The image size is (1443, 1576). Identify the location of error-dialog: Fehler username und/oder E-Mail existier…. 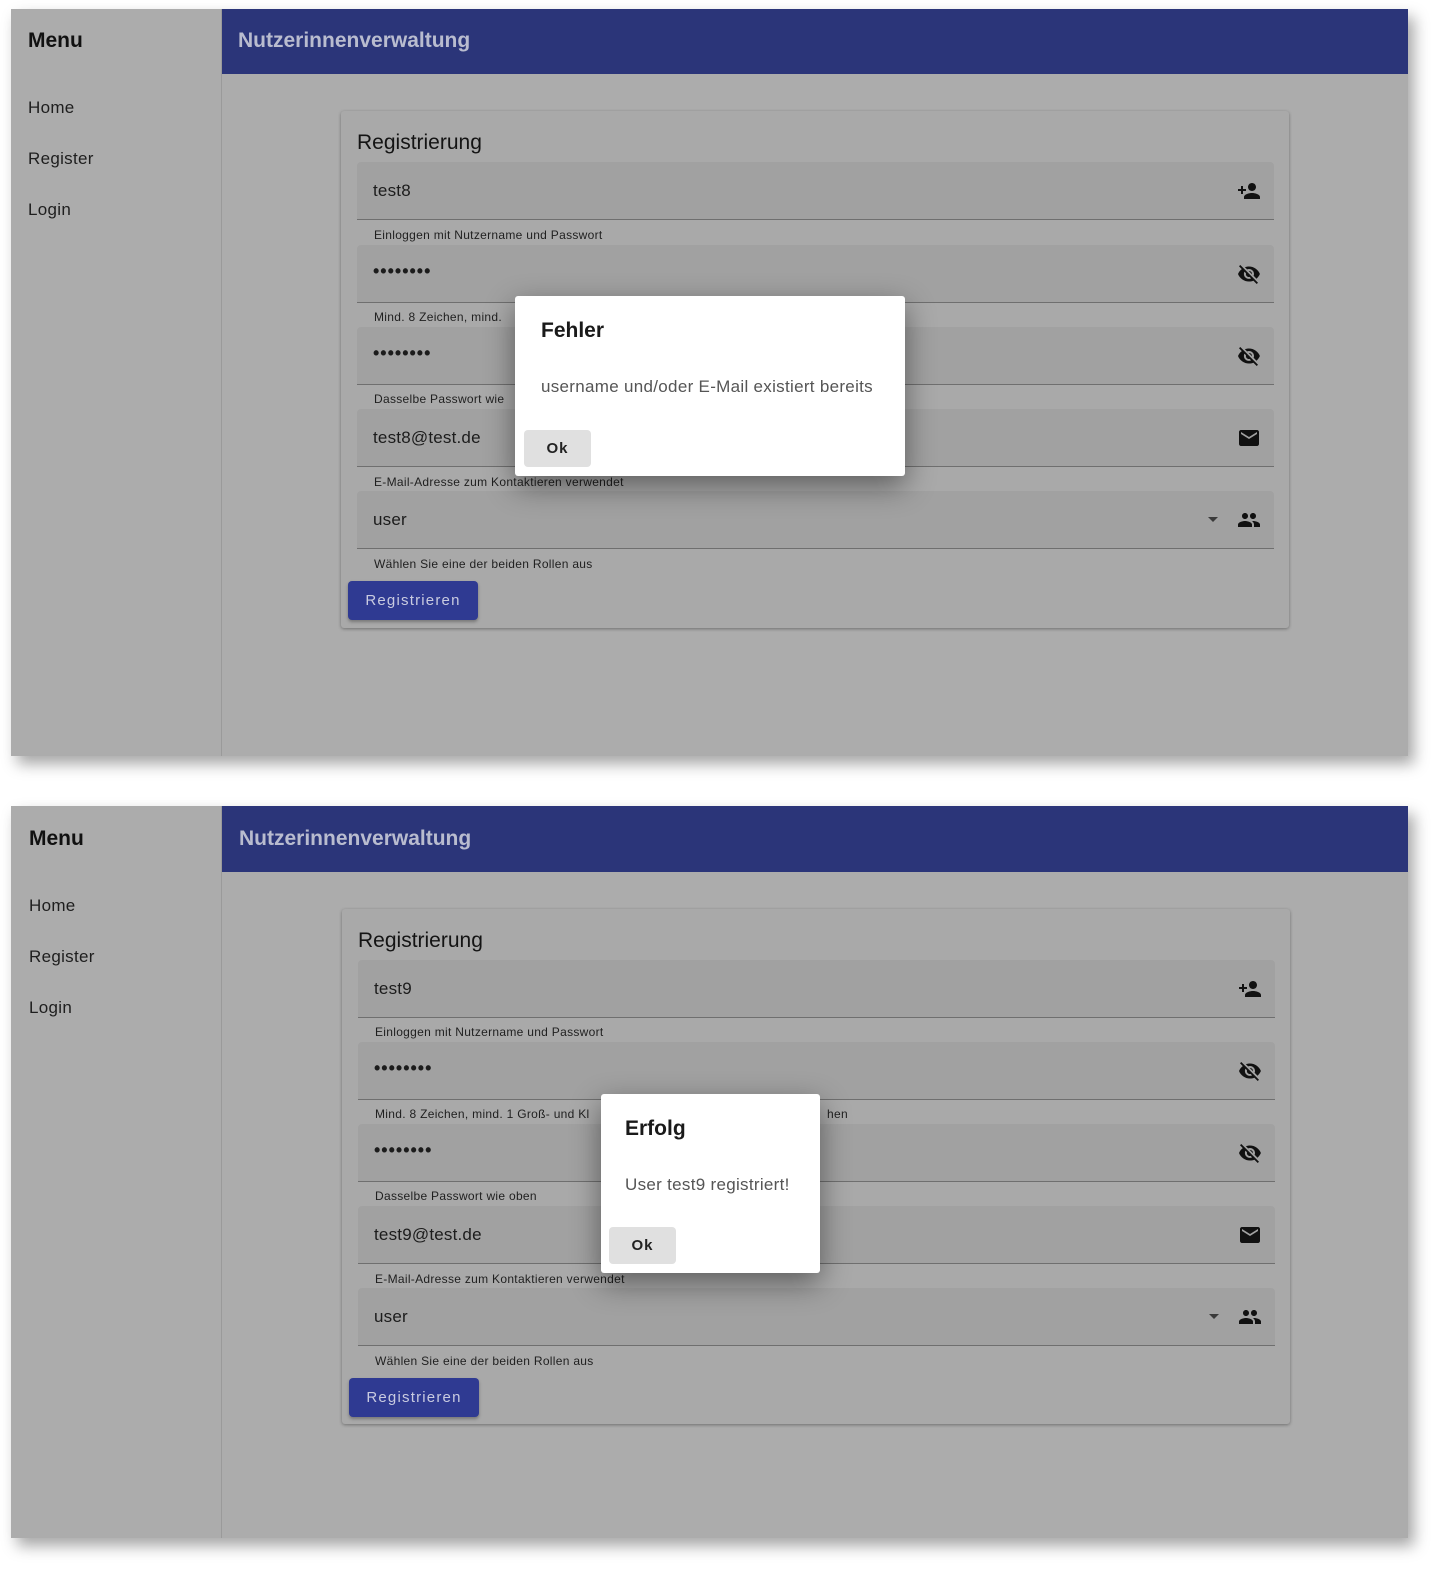
(710, 386).